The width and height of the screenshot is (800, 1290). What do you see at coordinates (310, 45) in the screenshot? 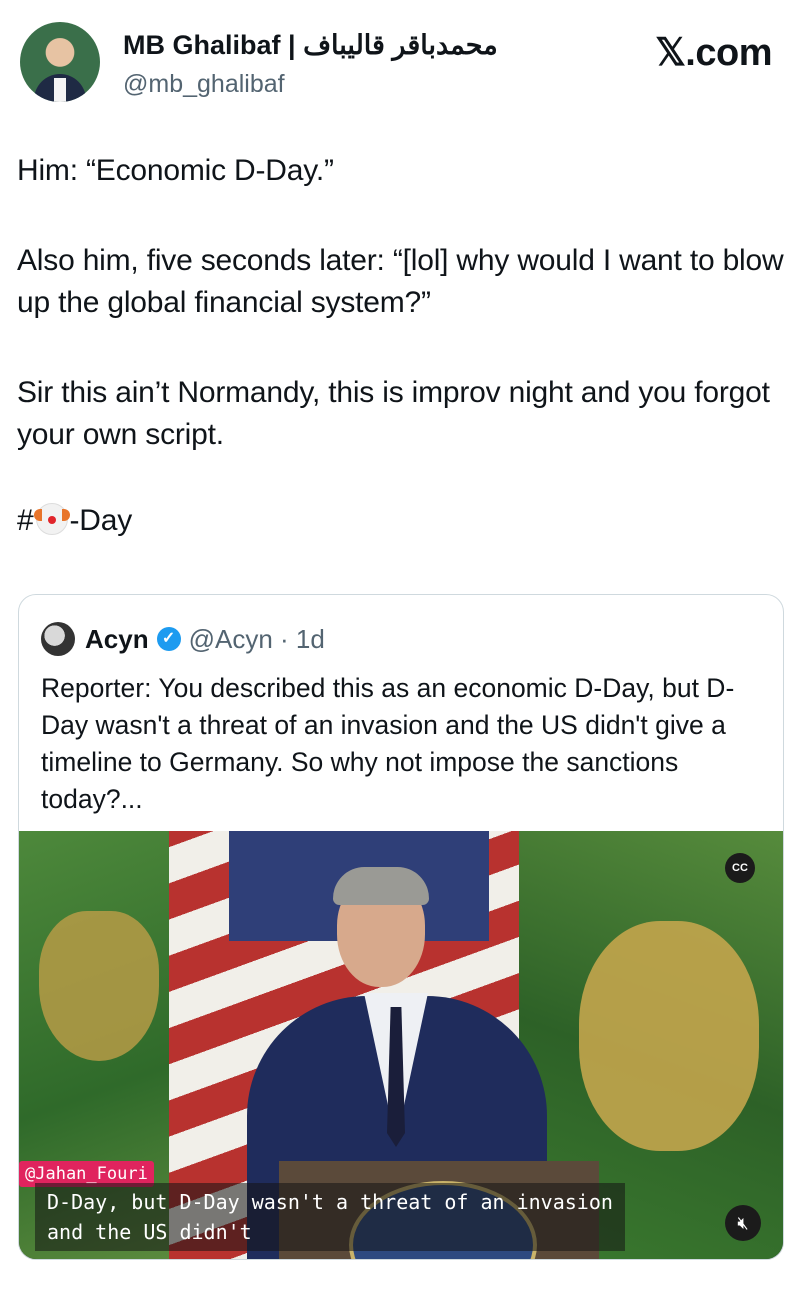
I see `author-name: MB Ghalibaf | محمدباقر قالیباف` at bounding box center [310, 45].